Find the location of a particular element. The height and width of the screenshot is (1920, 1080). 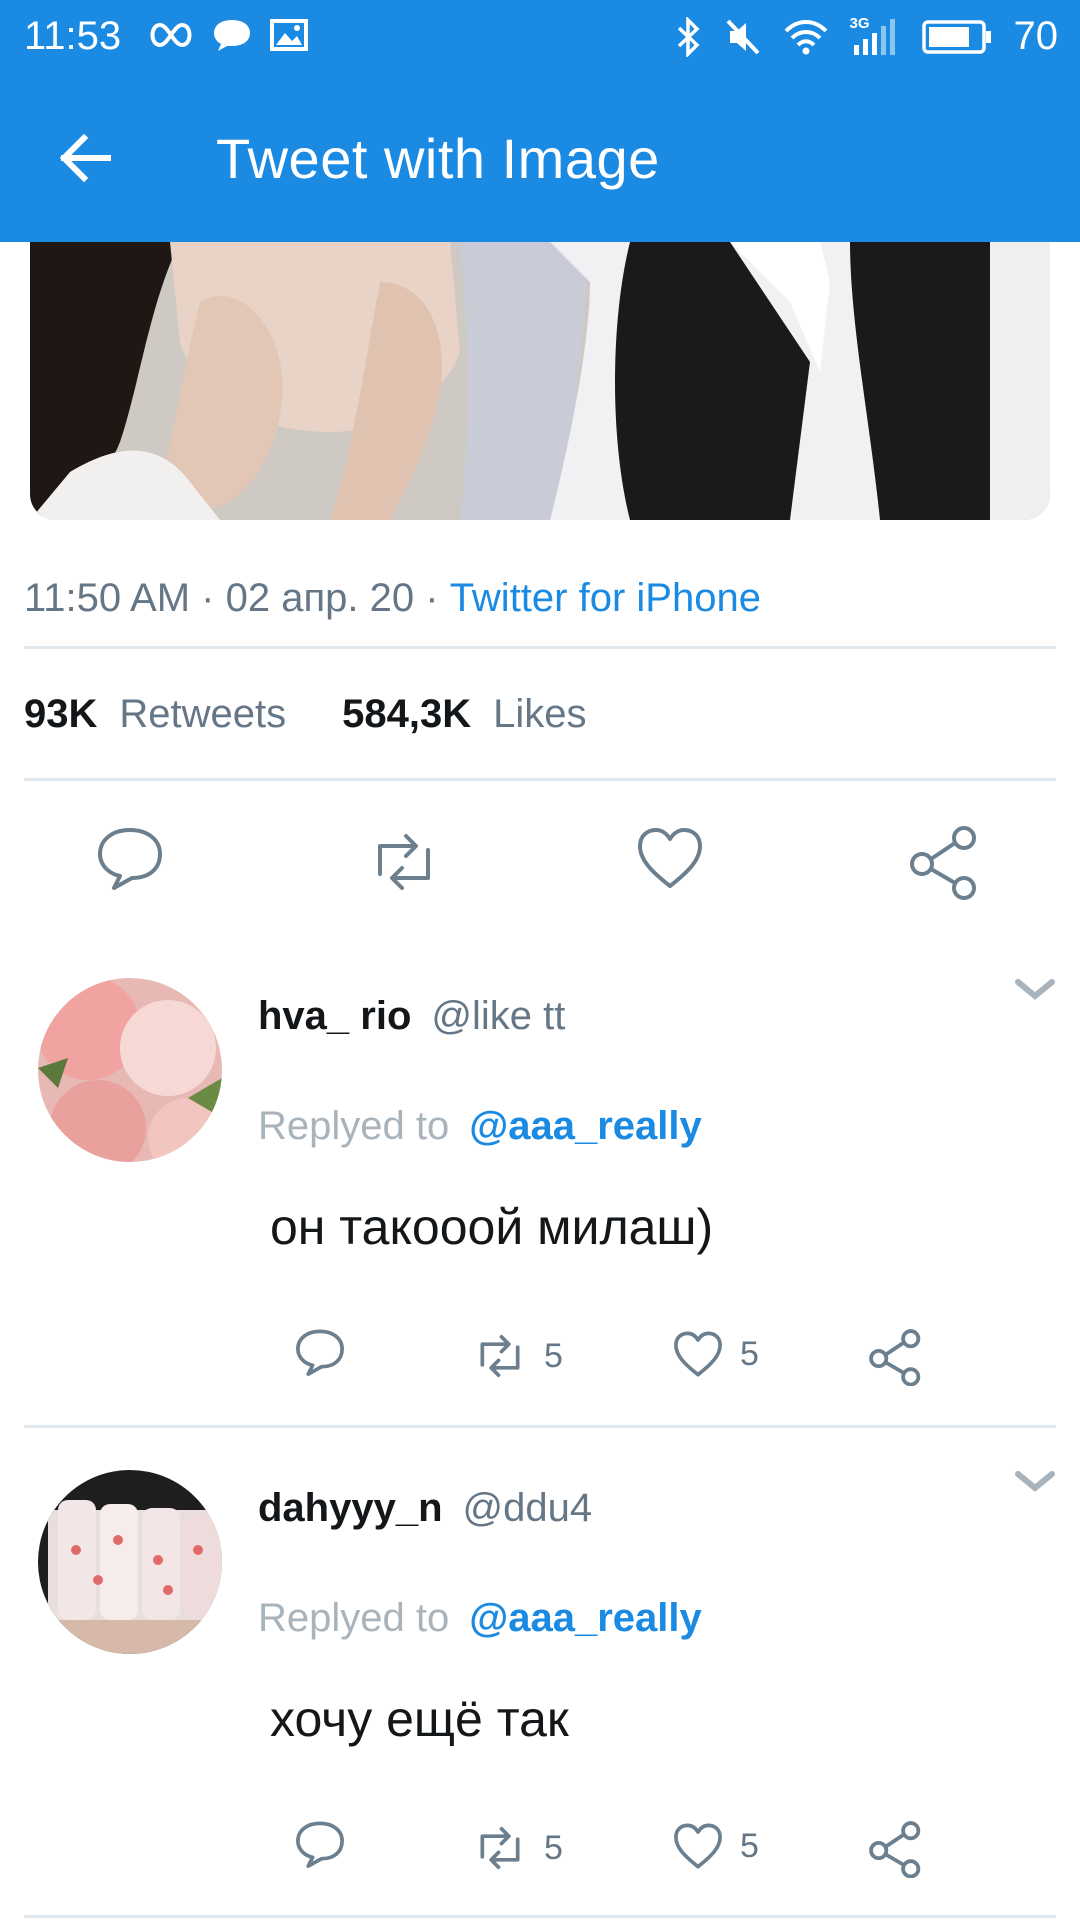

reply-text: он такооой милаш) is located at coordinates (492, 1227).